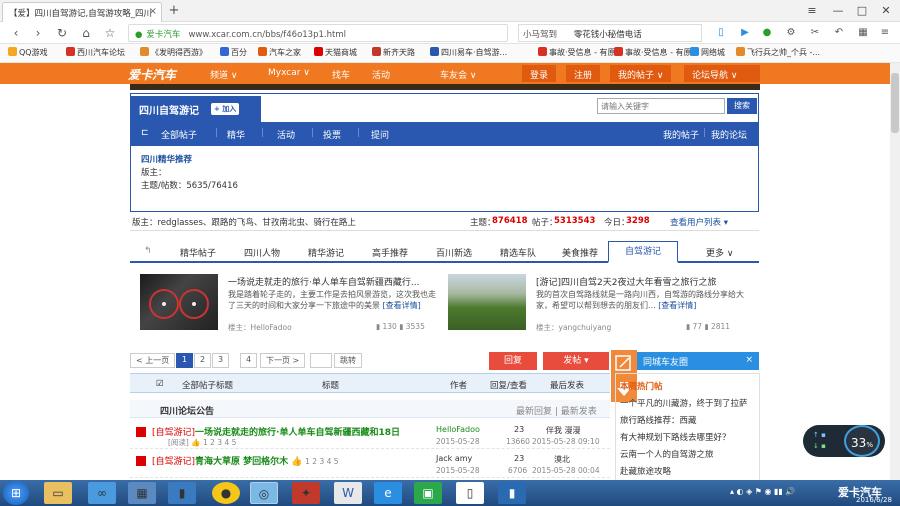  I want to click on side-list-item: 赴藏旅途攻略, so click(688, 471).